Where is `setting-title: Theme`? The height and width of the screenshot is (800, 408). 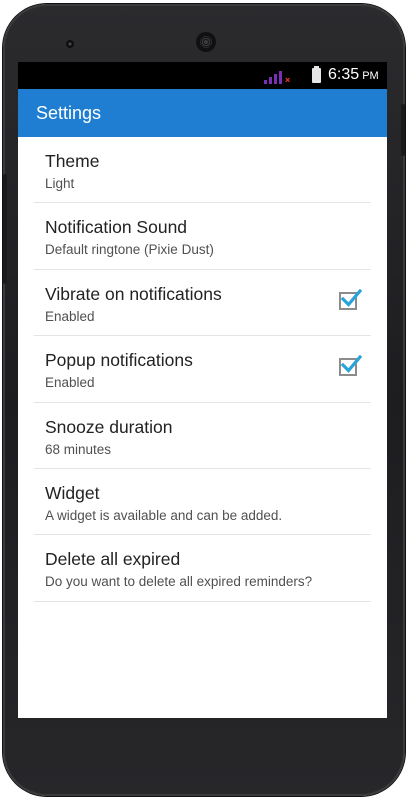 setting-title: Theme is located at coordinates (72, 161).